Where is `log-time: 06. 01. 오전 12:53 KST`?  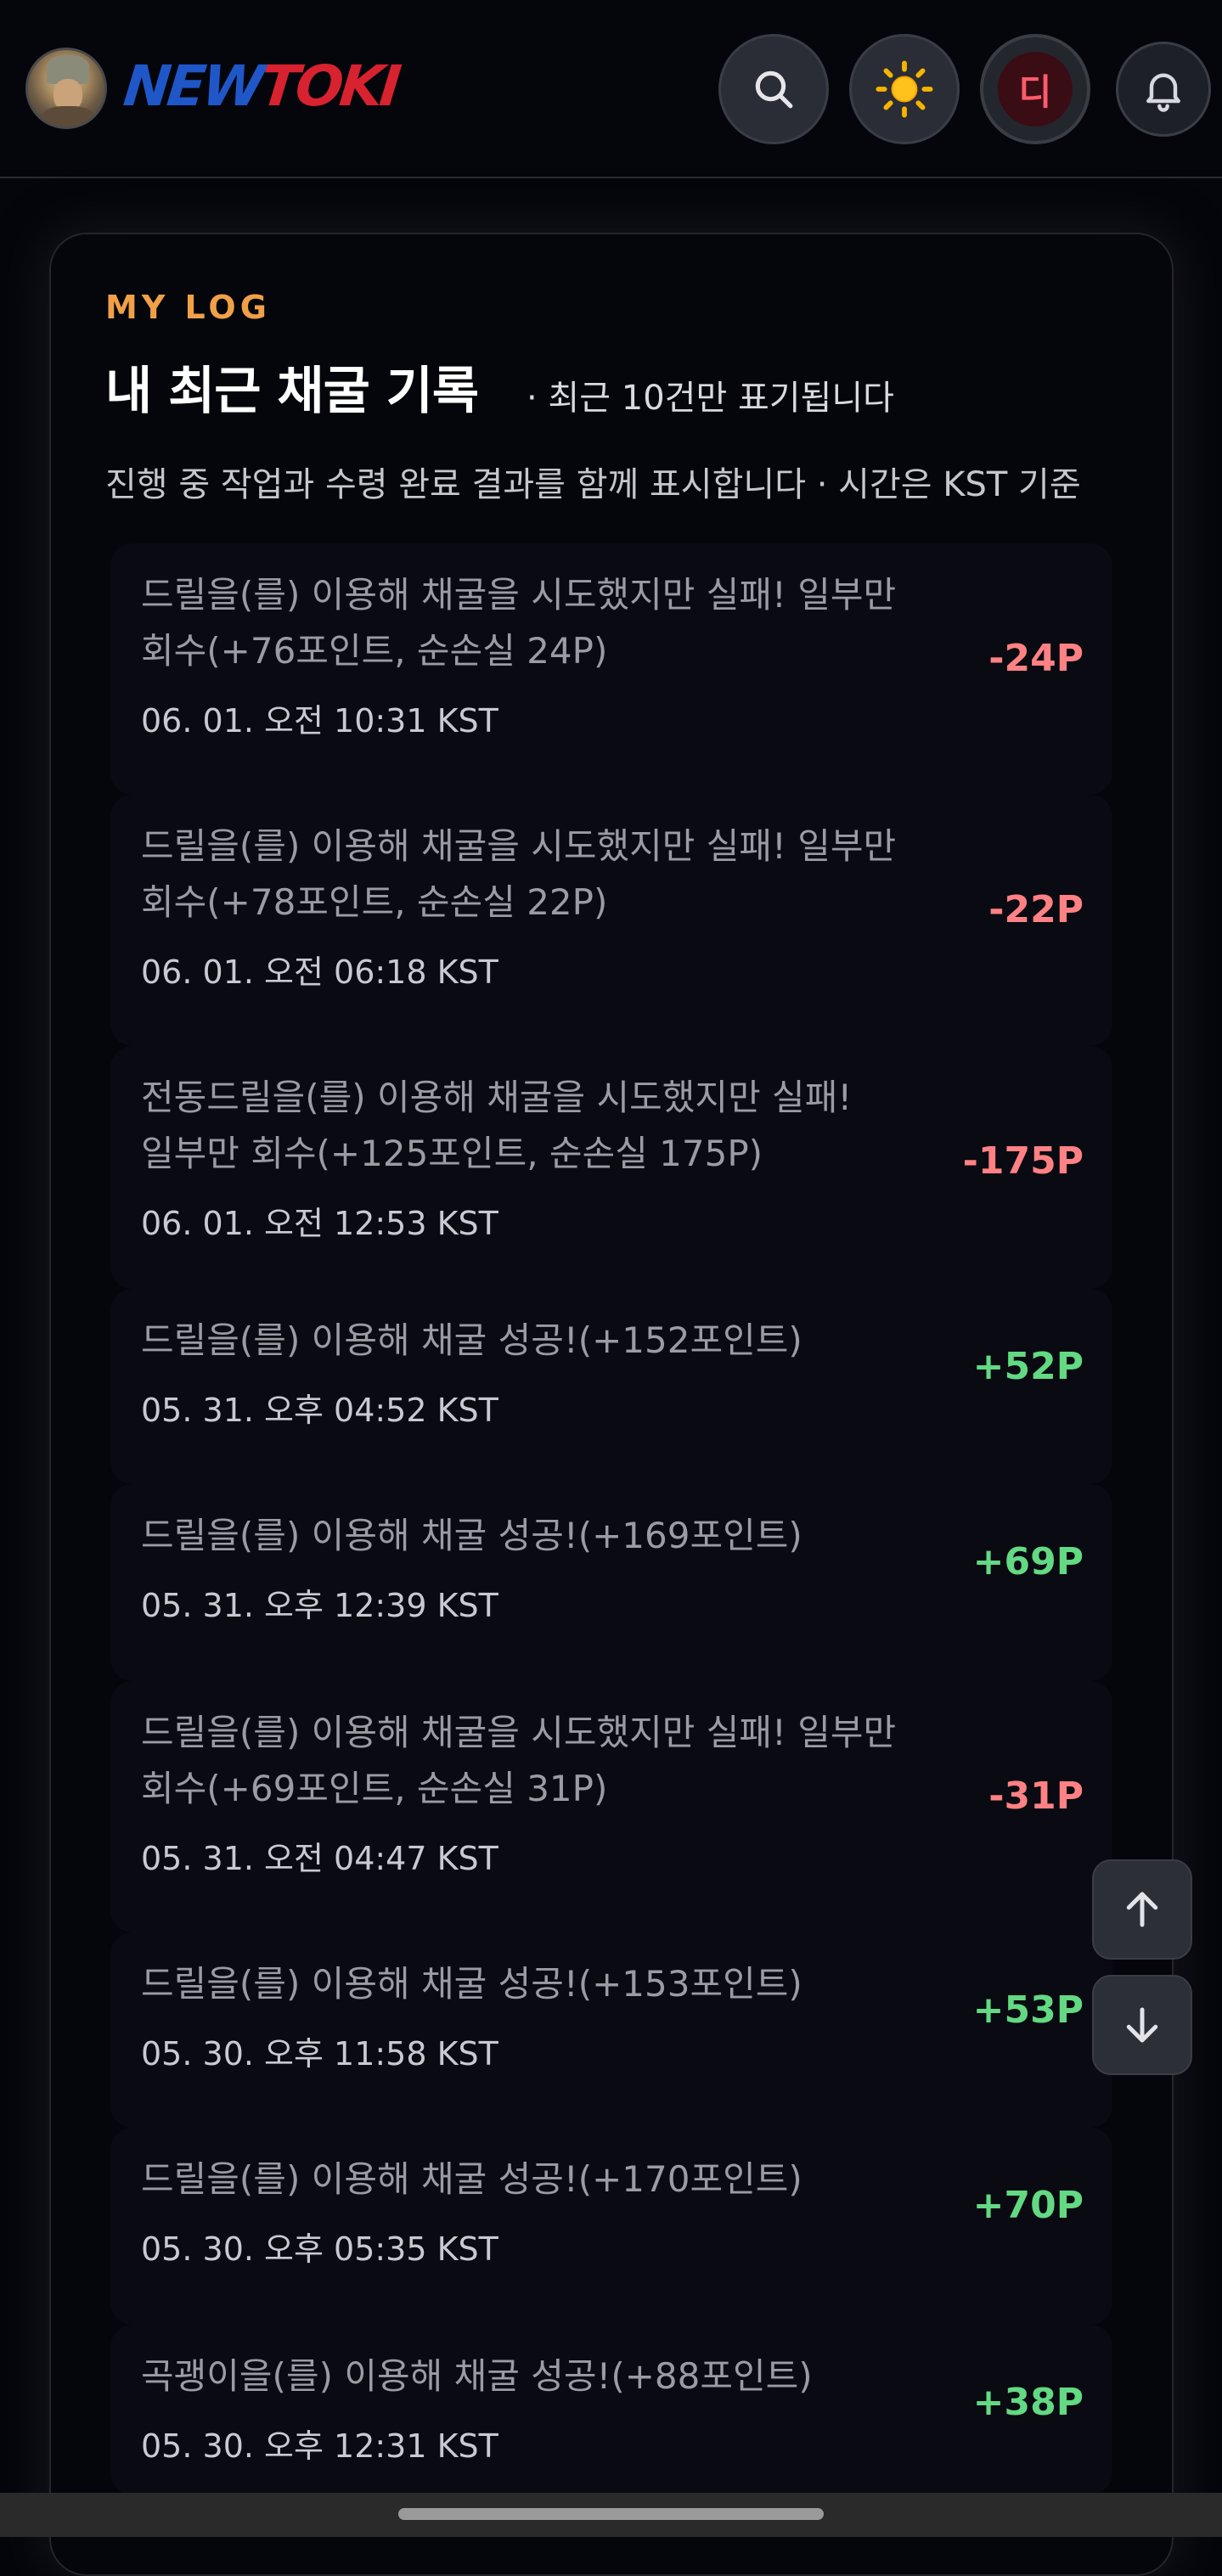 log-time: 06. 01. 오전 12:53 KST is located at coordinates (319, 1223).